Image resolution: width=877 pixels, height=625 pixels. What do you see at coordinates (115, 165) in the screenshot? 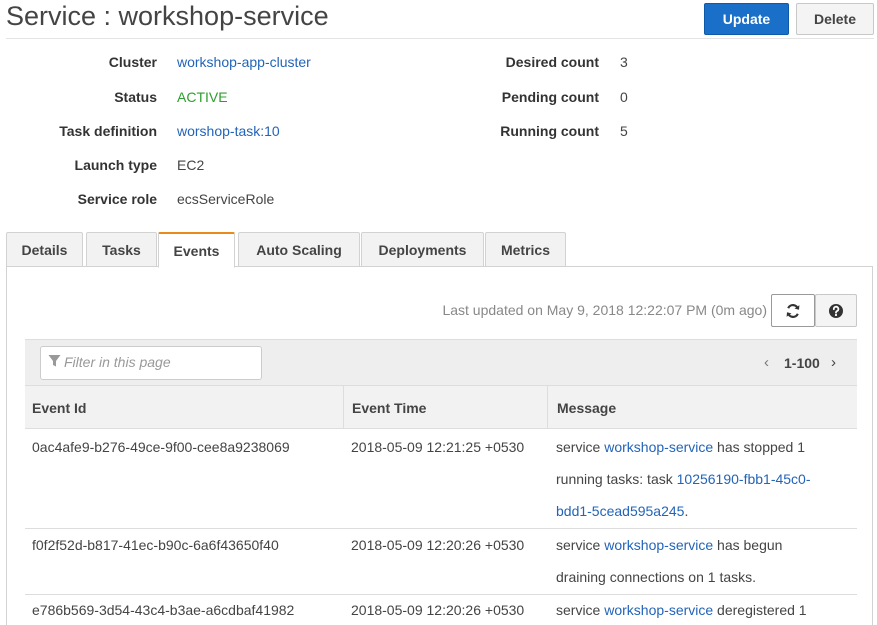
I see `launch-type-label: Launch type` at bounding box center [115, 165].